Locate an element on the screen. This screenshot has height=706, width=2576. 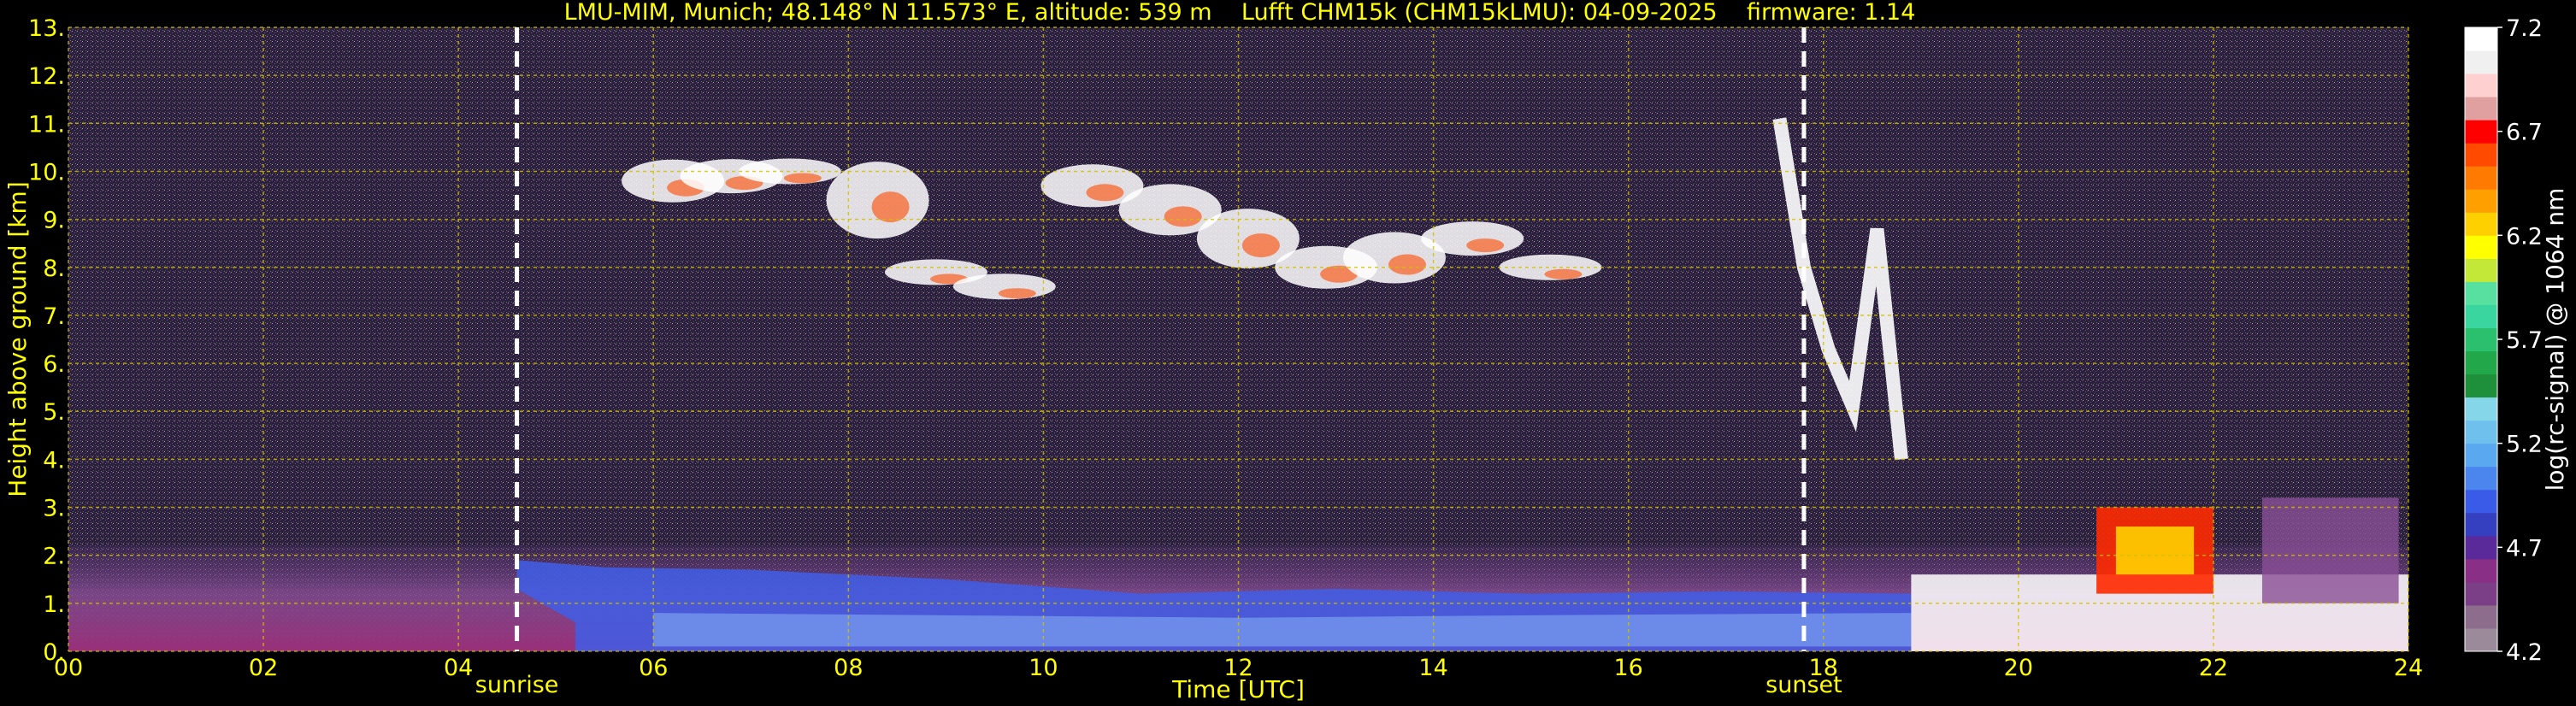
y-tick-label: 2. is located at coordinates (54, 557).